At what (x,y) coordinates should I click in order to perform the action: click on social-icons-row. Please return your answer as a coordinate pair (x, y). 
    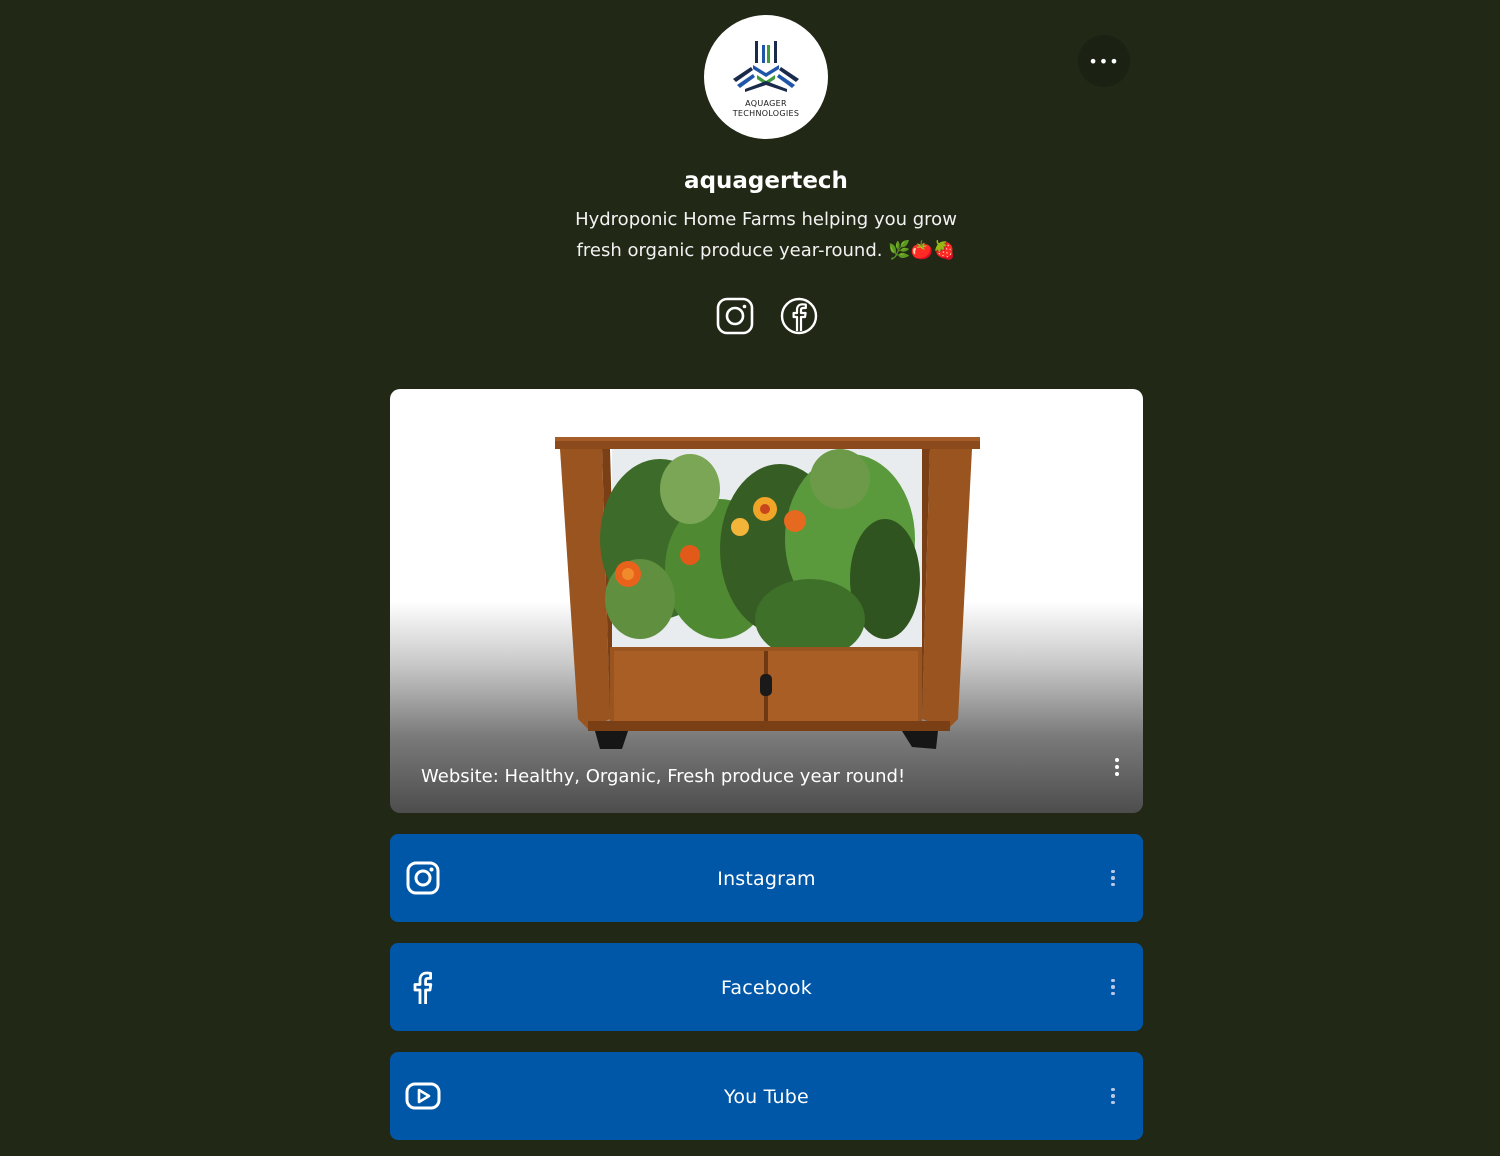
    Looking at the image, I should click on (767, 317).